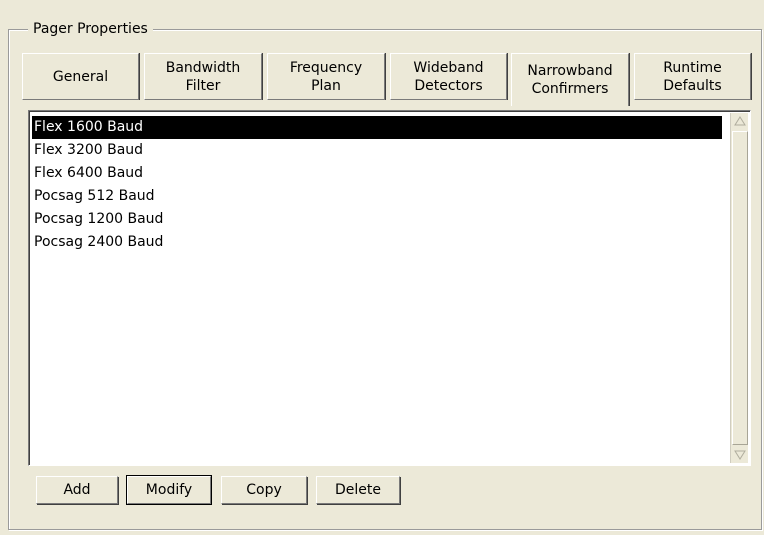  Describe the element at coordinates (570, 79) in the screenshot. I see `tab-narrowband-confirmers: Narrowband Confirmers` at that location.